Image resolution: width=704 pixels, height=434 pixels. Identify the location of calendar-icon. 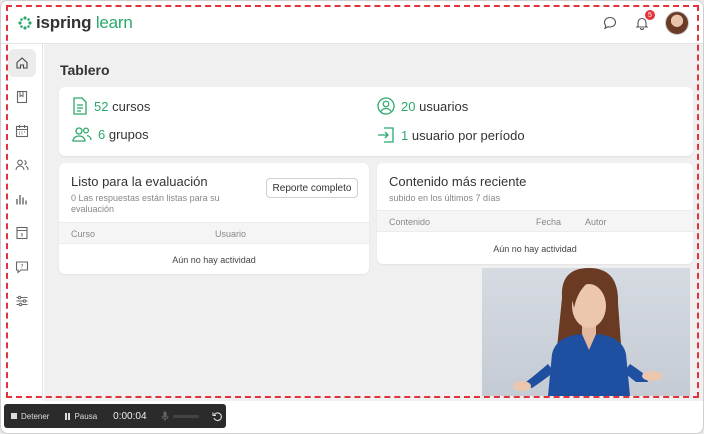
(22, 131).